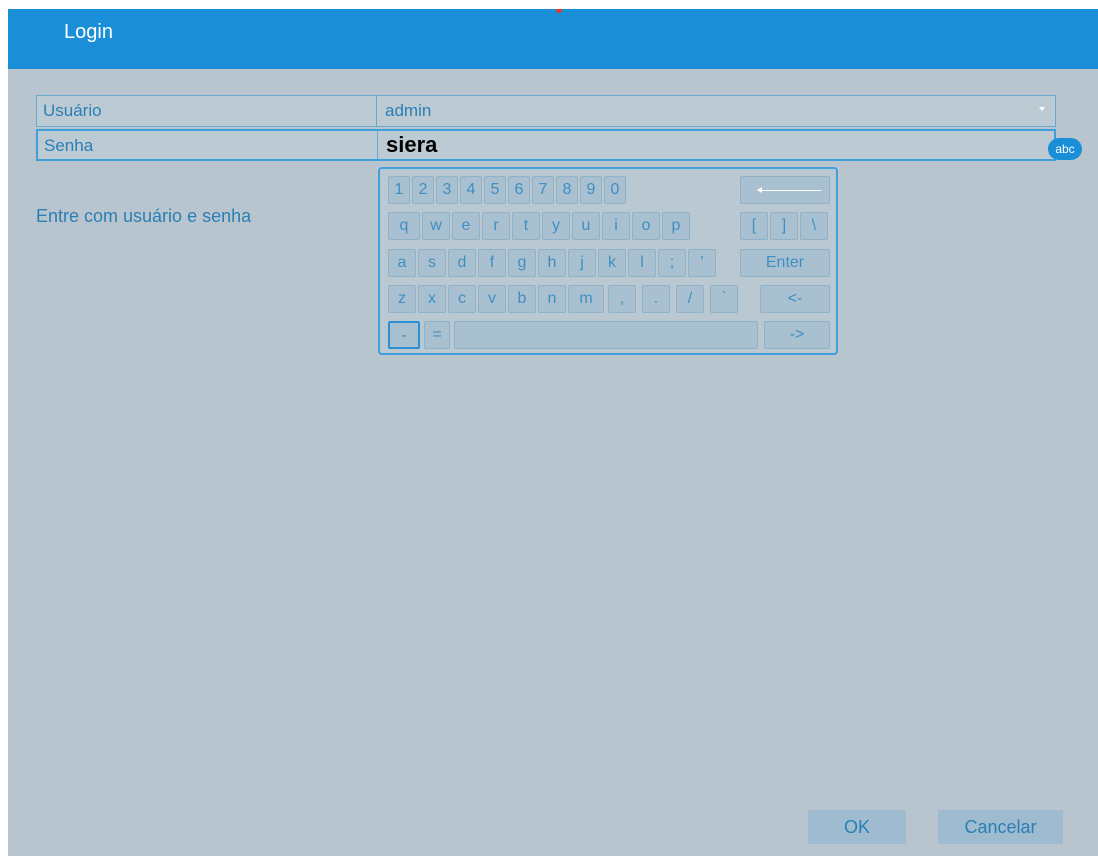 The image size is (1098, 856). Describe the element at coordinates (553, 39) in the screenshot. I see `title-bar: Login` at that location.